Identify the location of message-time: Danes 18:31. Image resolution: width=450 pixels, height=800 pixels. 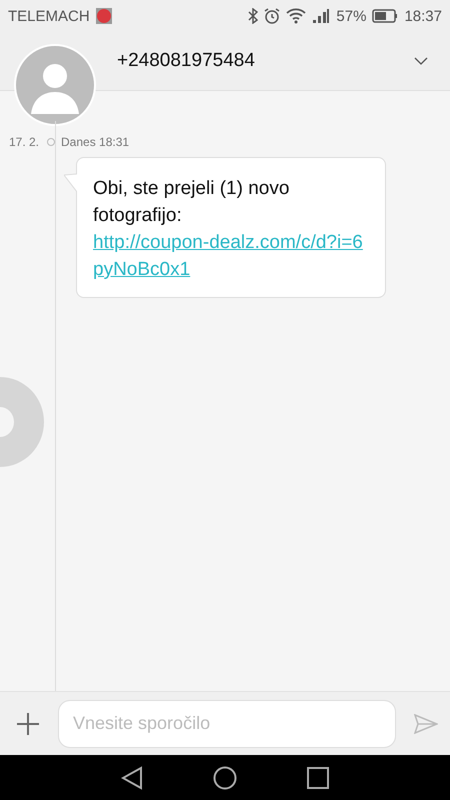
(95, 142).